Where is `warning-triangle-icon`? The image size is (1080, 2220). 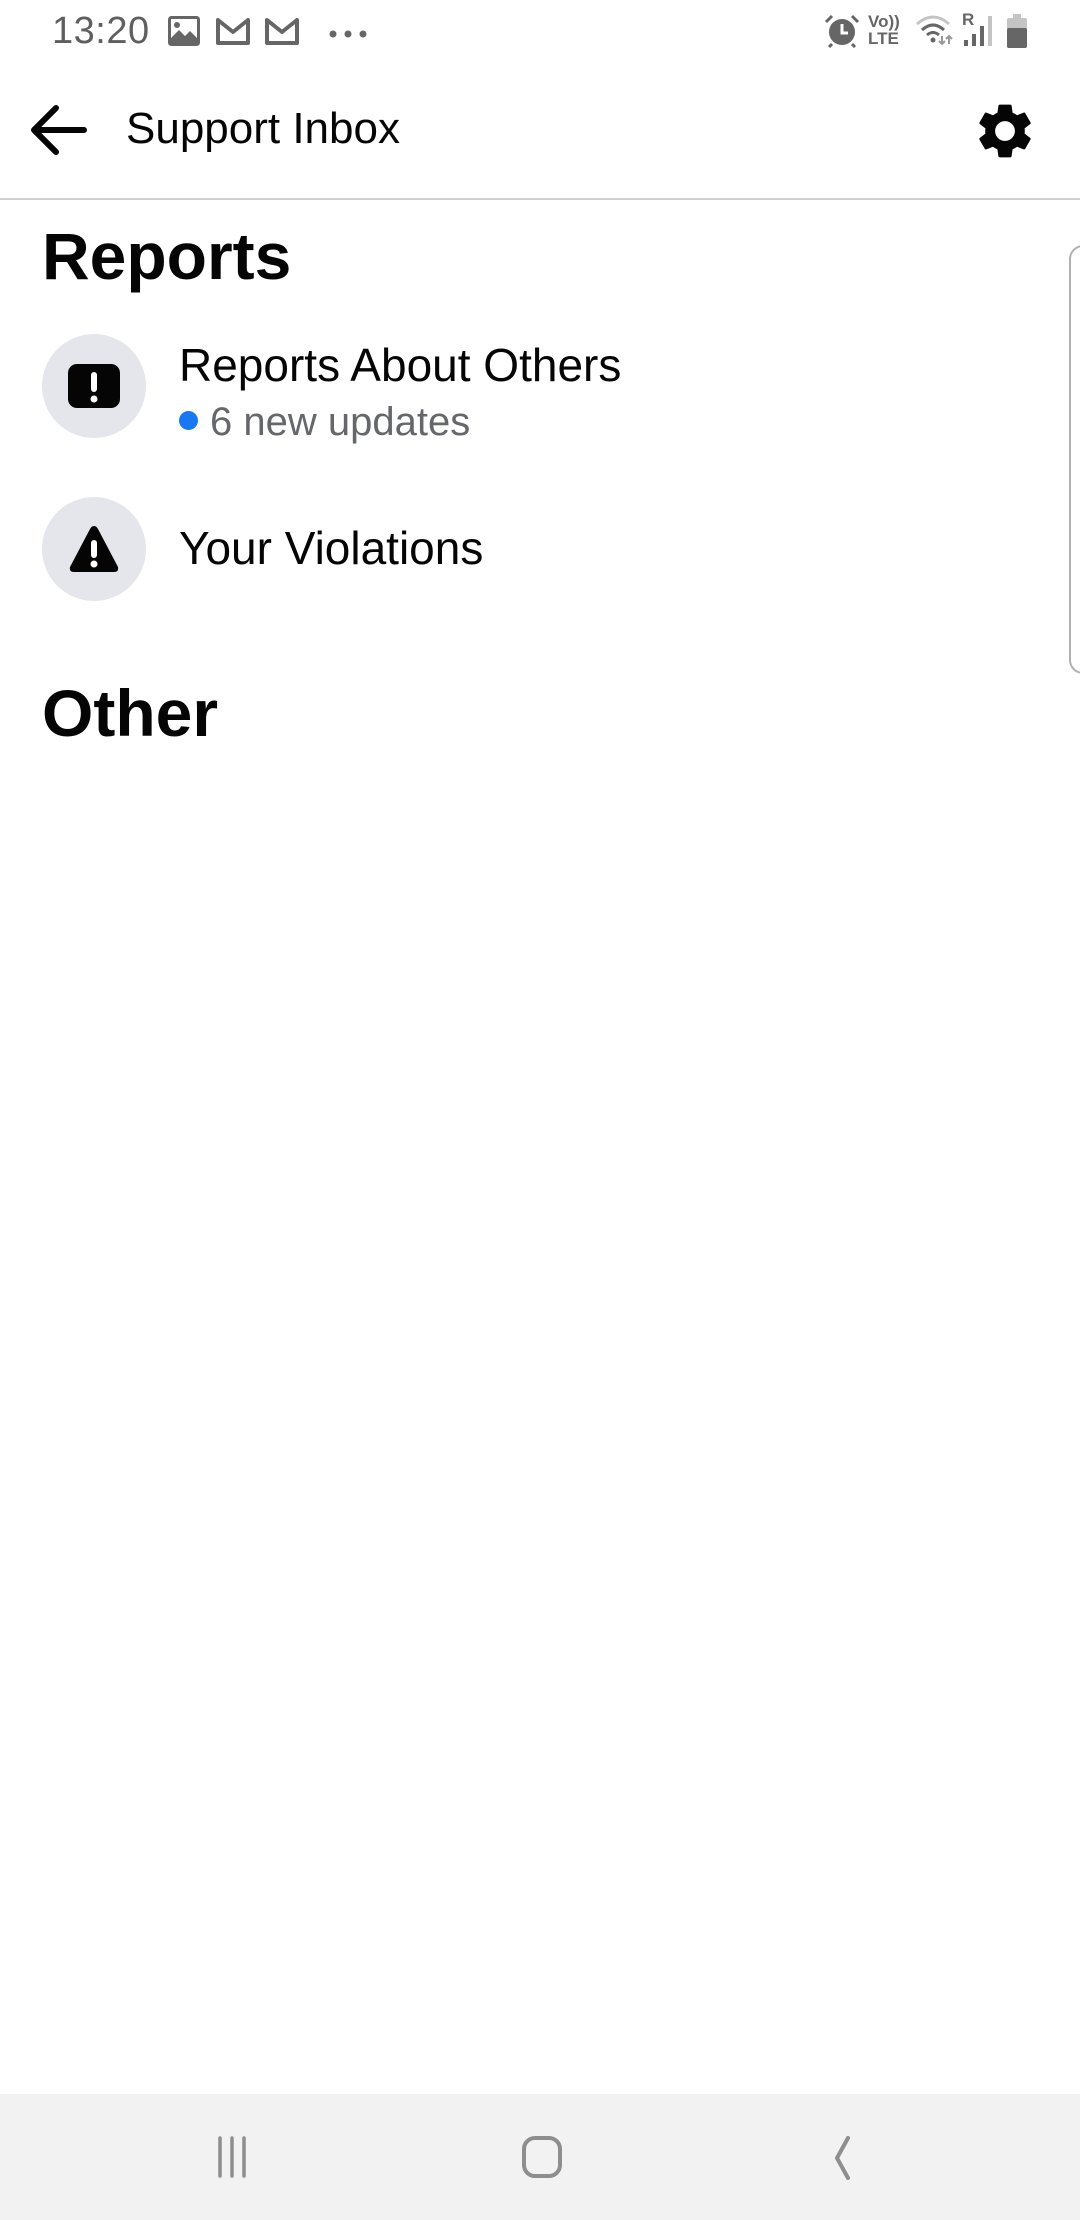
warning-triangle-icon is located at coordinates (94, 549).